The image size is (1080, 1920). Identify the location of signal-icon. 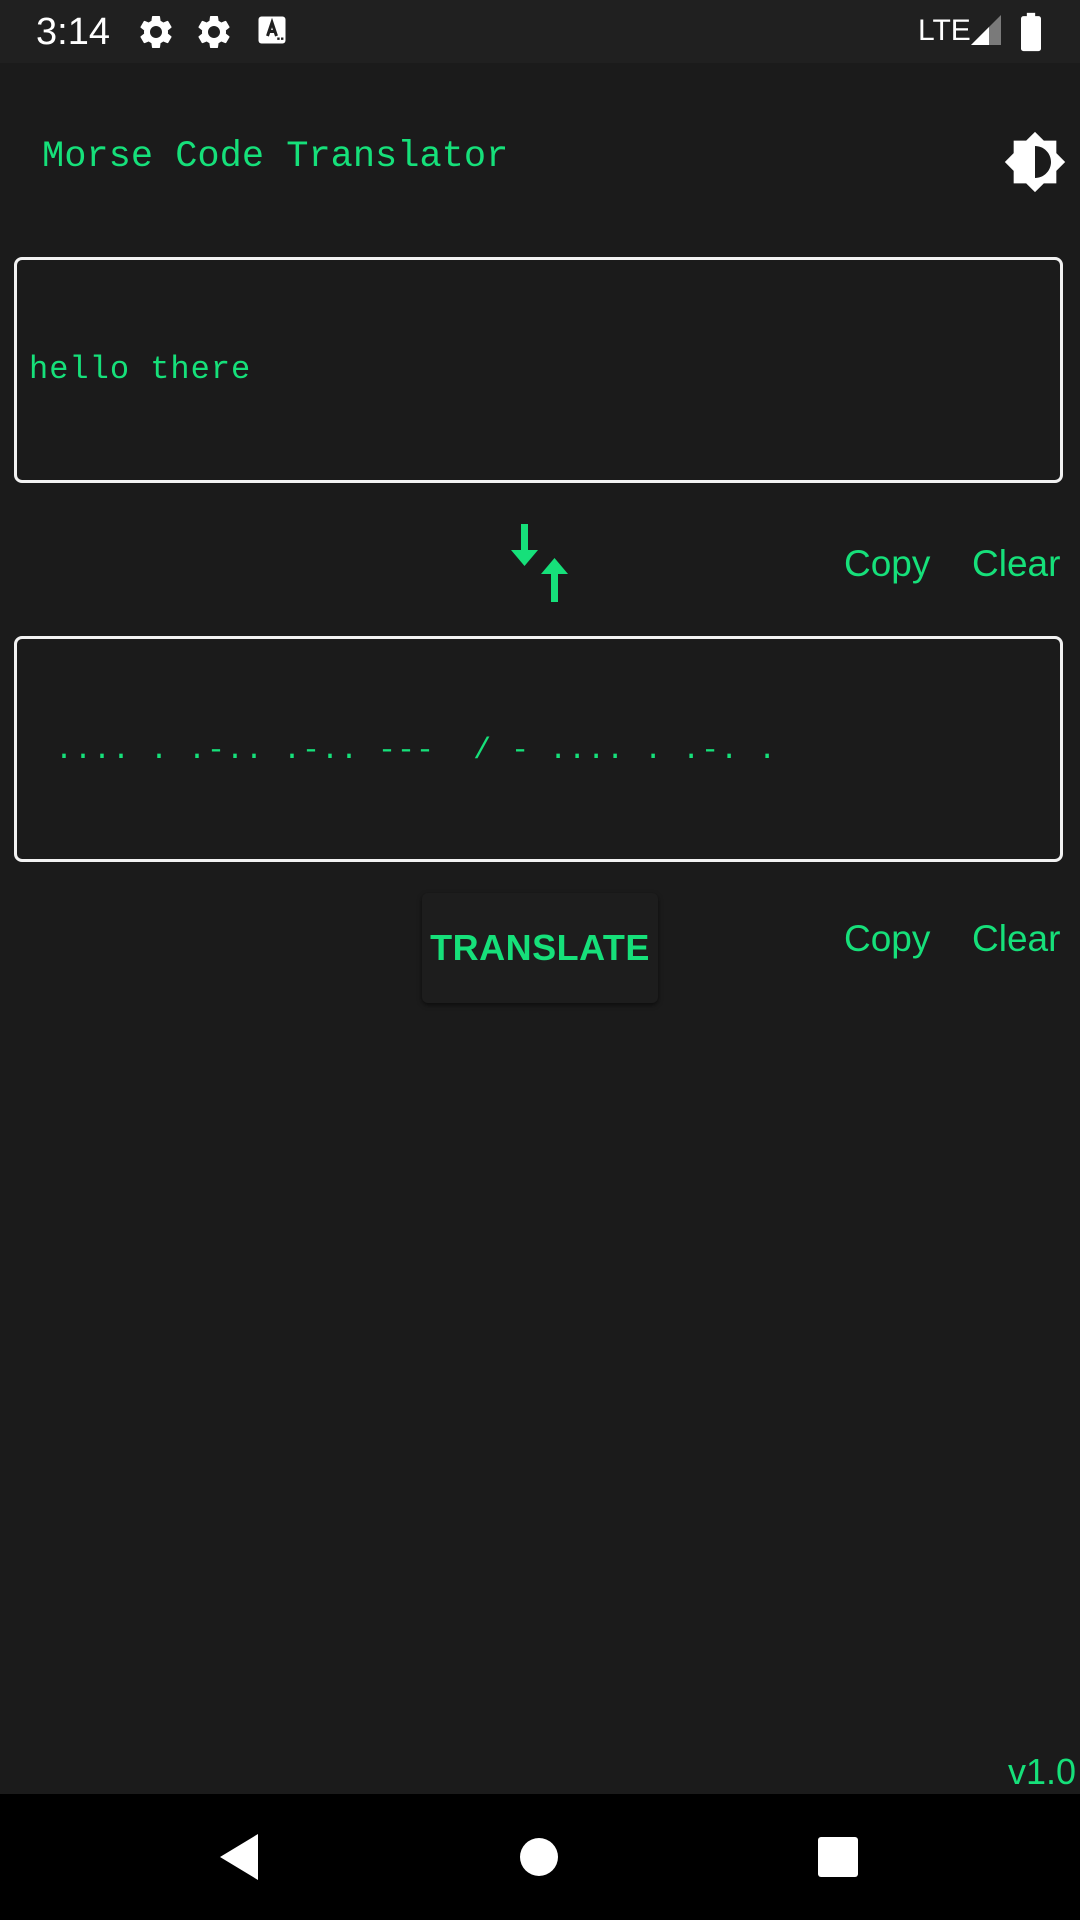
(988, 32).